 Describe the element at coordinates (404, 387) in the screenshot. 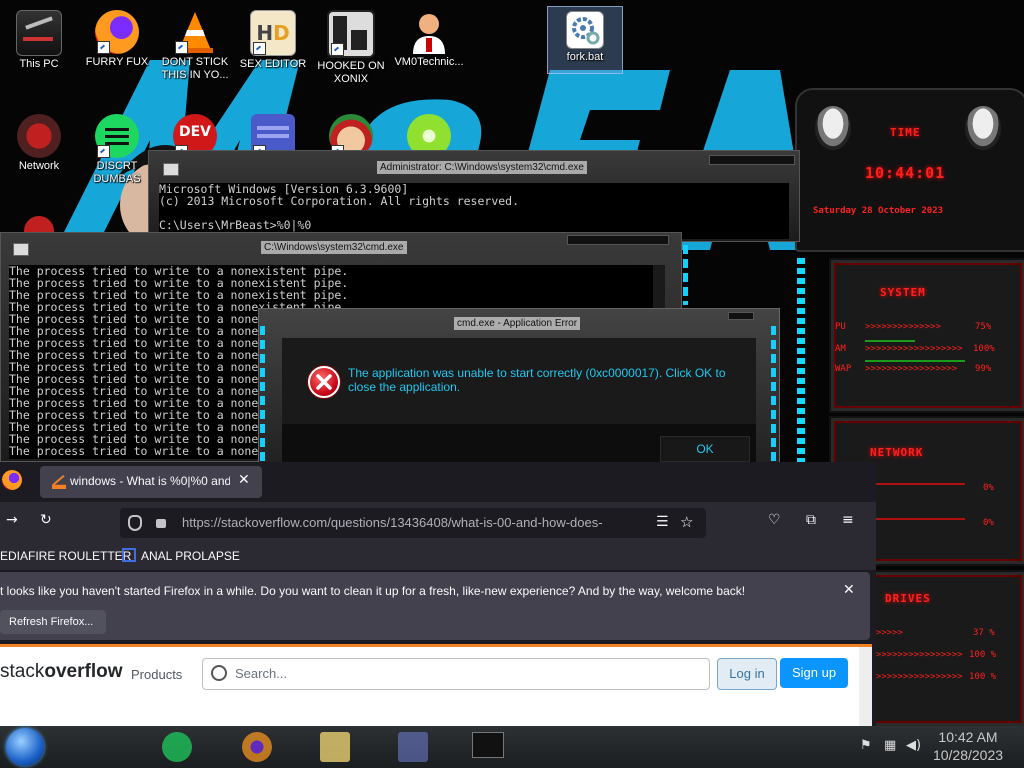

I see `dialog-message-line: close the application.` at that location.